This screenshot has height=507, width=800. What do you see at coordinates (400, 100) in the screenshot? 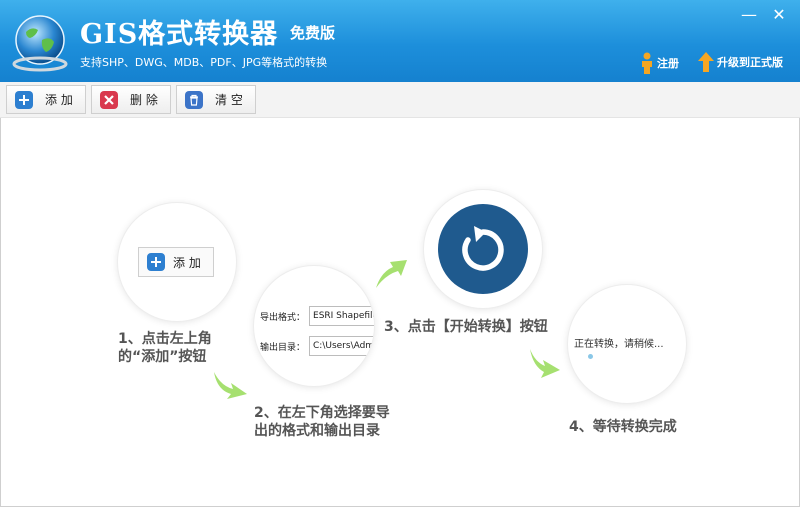
I see `toolbar: 添 加 删 除 清 空` at bounding box center [400, 100].